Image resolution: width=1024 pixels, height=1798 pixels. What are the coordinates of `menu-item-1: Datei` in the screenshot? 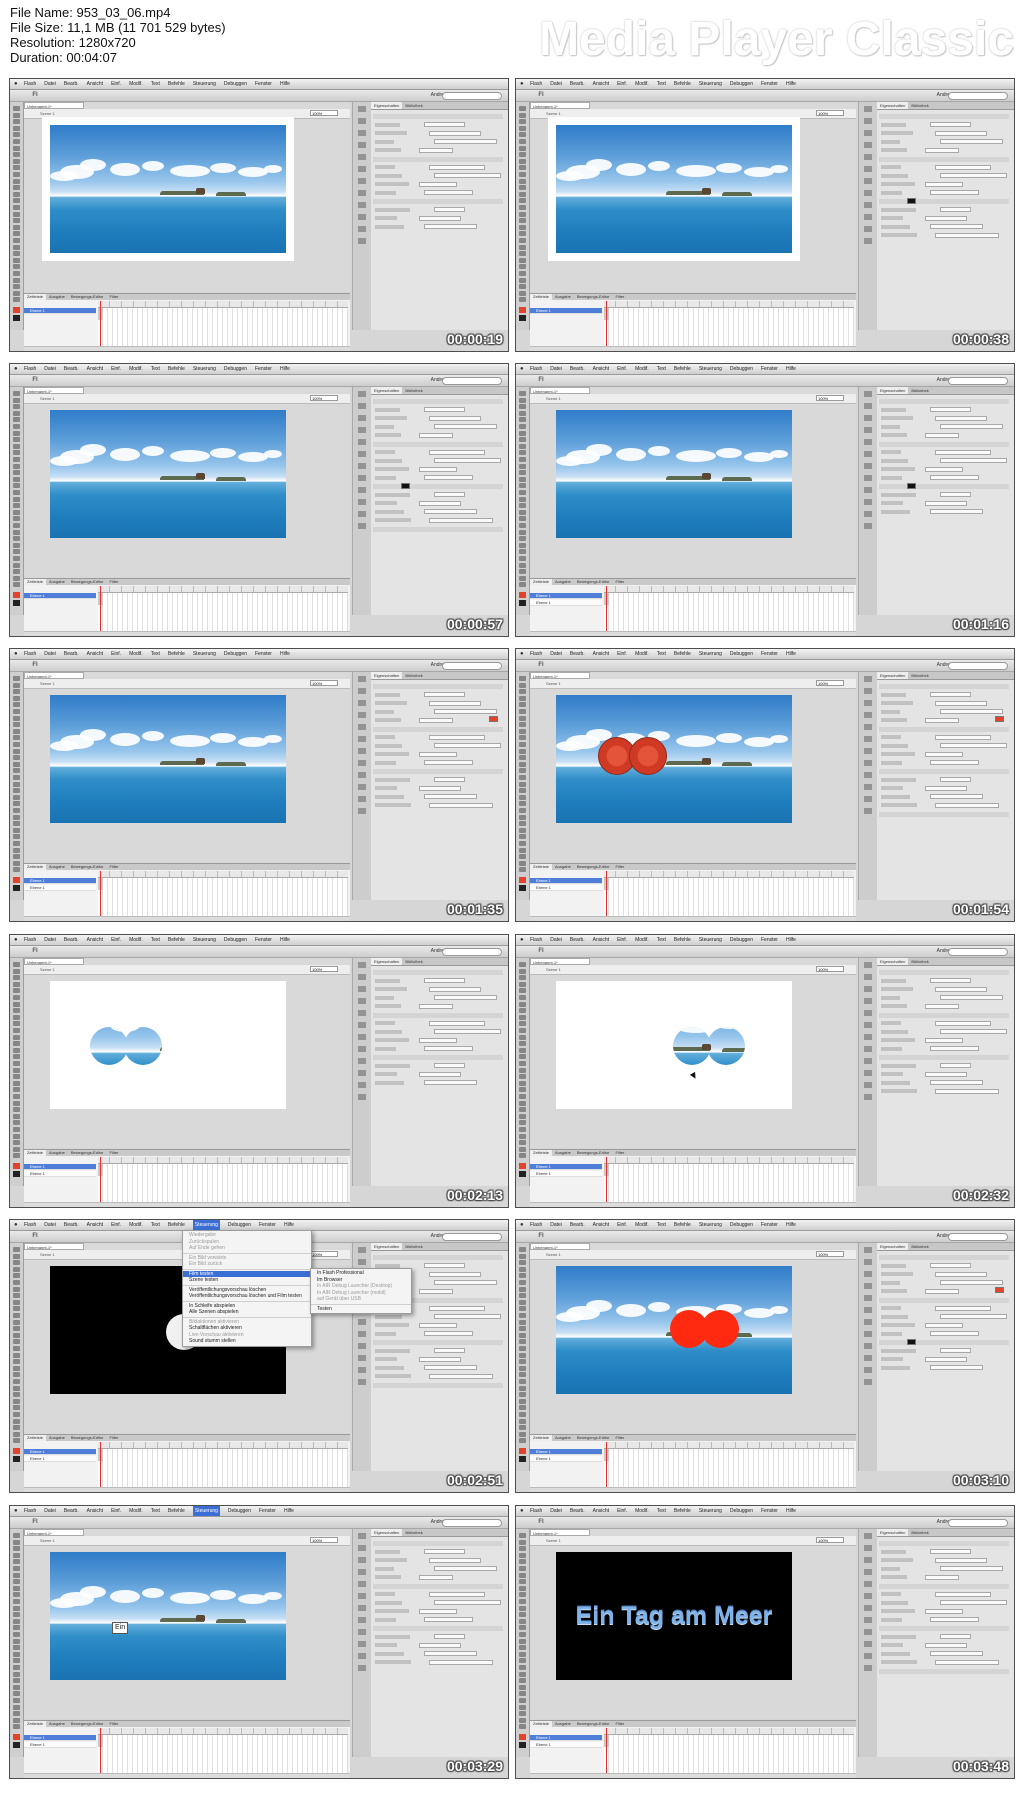 It's located at (50, 1225).